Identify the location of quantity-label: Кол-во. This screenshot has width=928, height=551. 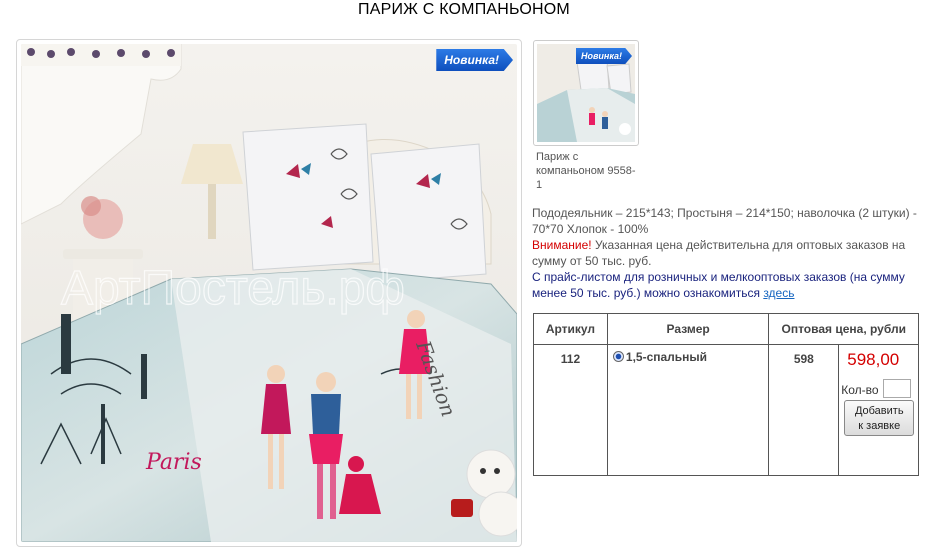
(860, 390).